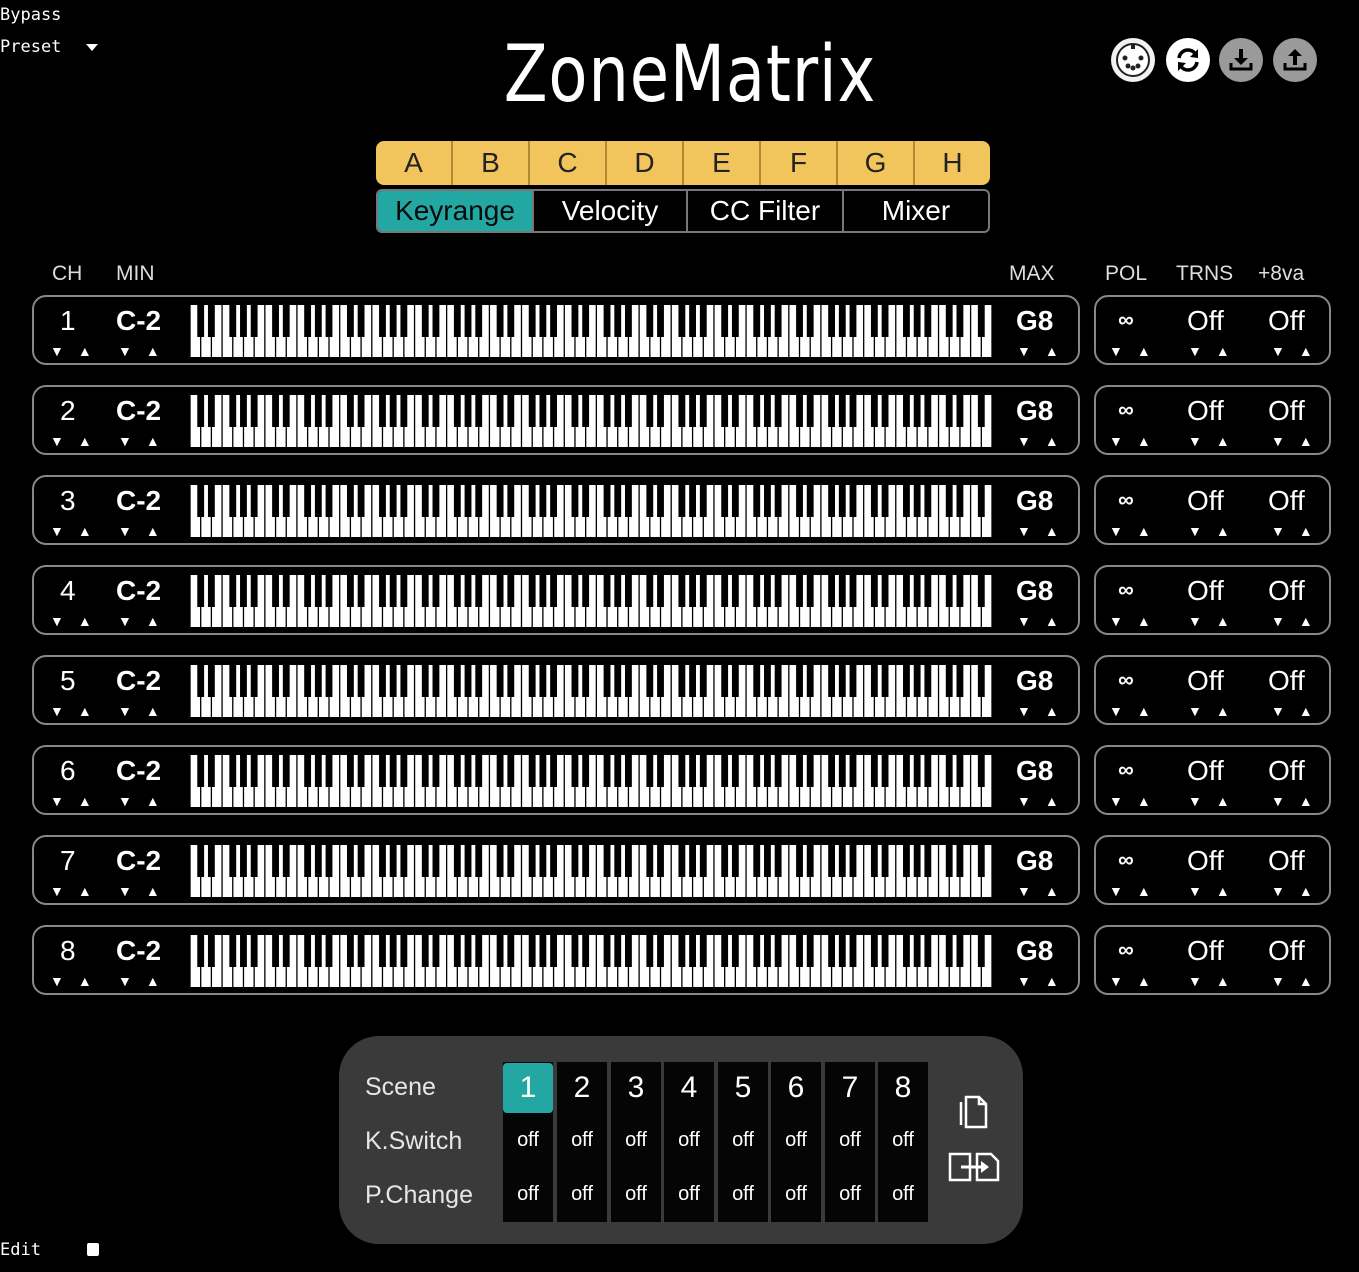  Describe the element at coordinates (903, 1088) in the screenshot. I see `scene-button: 8` at that location.